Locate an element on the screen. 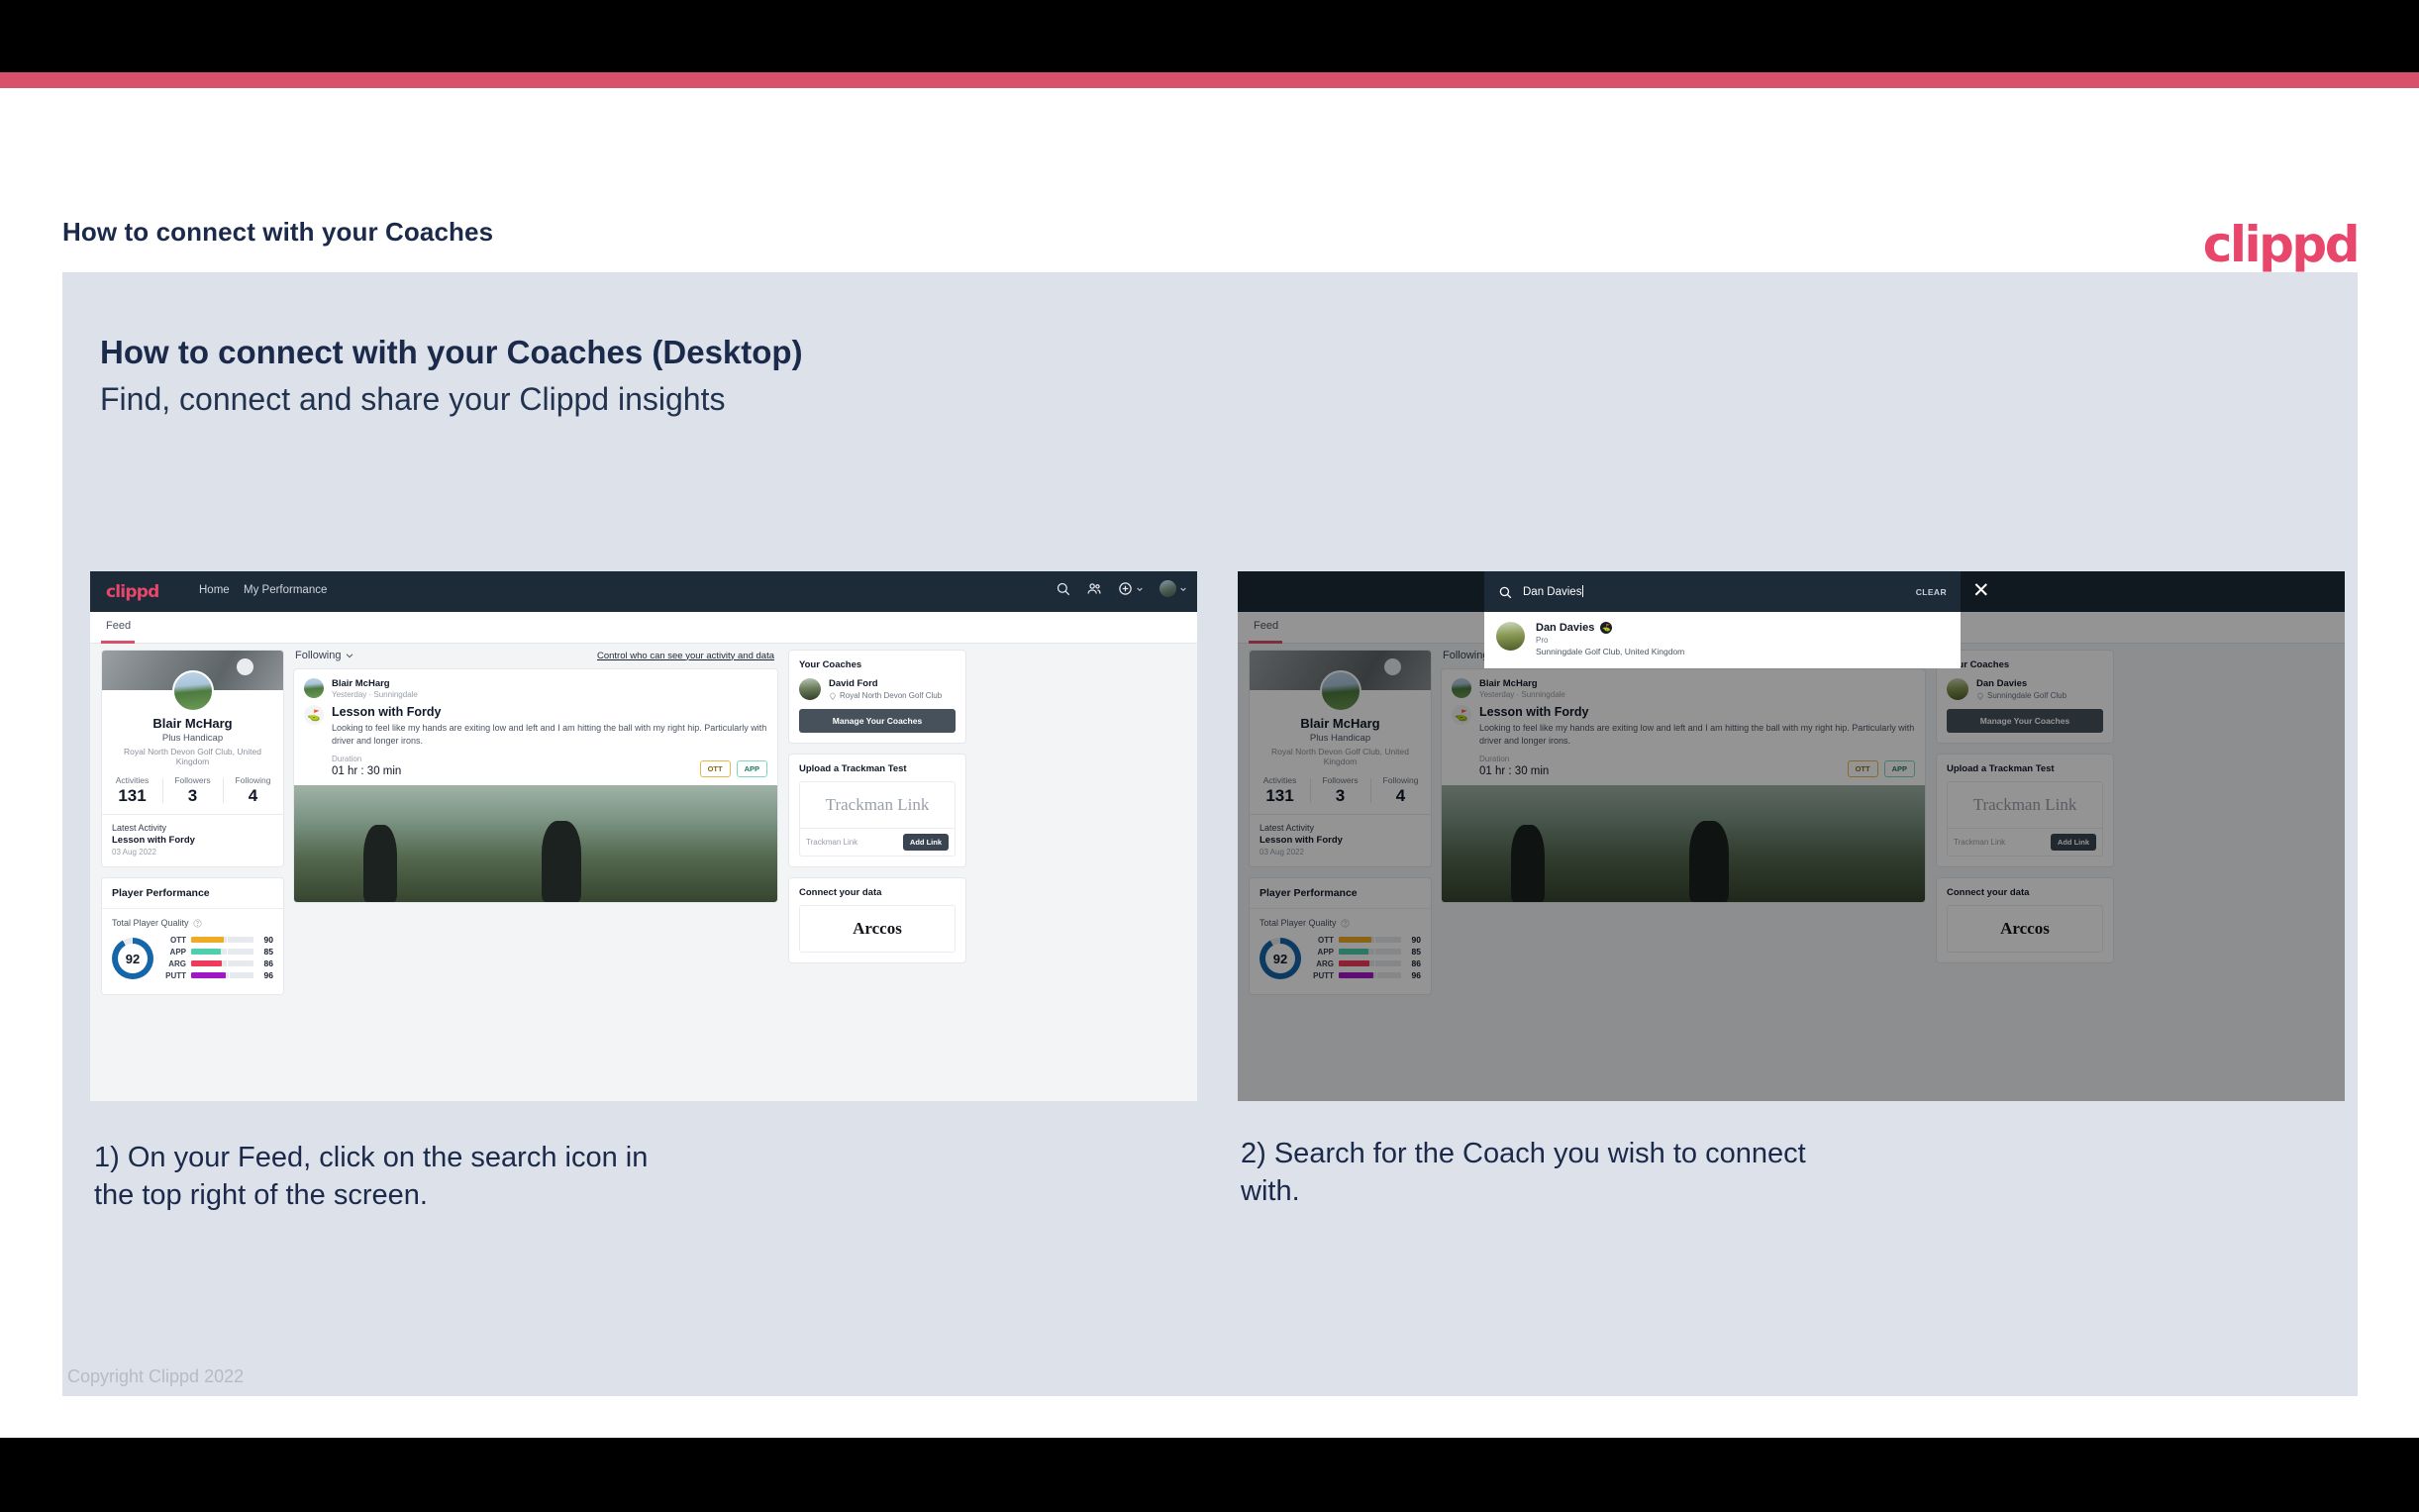 Image resolution: width=2419 pixels, height=1512 pixels. feed-filter-label: Following is located at coordinates (318, 655).